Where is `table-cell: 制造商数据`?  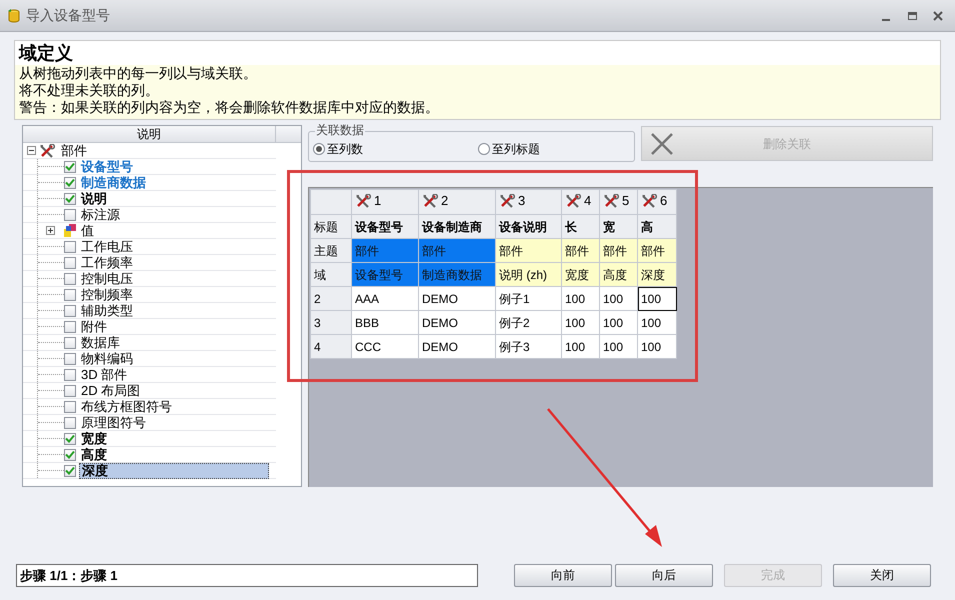 table-cell: 制造商数据 is located at coordinates (457, 274).